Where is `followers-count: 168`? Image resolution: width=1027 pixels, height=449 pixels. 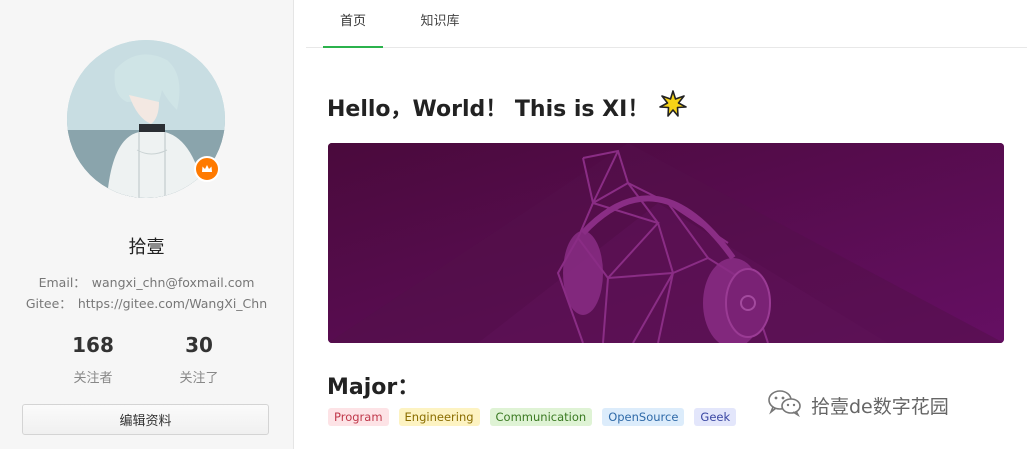 followers-count: 168 is located at coordinates (93, 345).